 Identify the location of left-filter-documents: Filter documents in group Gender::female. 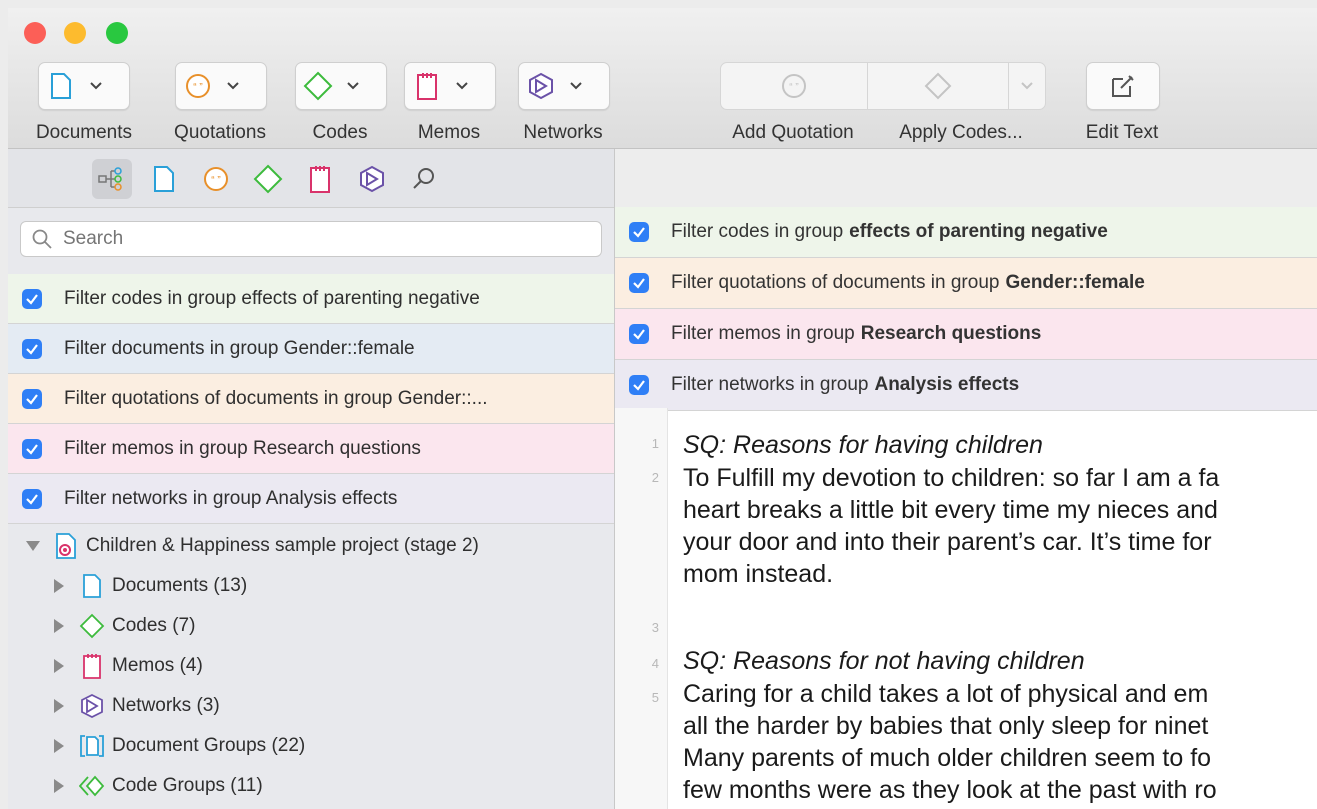
(311, 349).